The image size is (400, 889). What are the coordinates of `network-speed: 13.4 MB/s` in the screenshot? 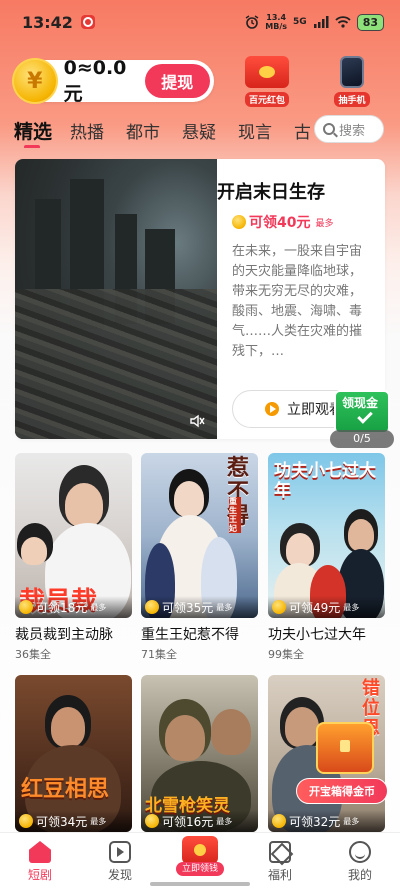 It's located at (276, 22).